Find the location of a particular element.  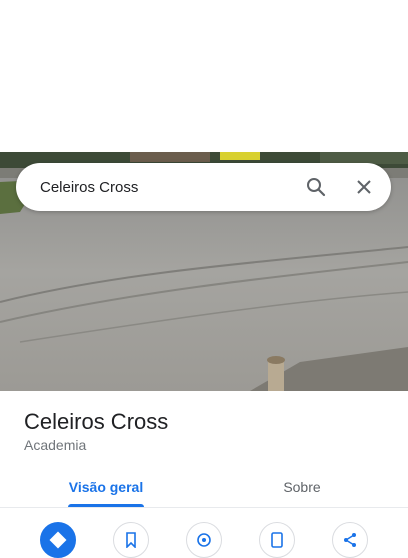

nearby-icon is located at coordinates (204, 540).